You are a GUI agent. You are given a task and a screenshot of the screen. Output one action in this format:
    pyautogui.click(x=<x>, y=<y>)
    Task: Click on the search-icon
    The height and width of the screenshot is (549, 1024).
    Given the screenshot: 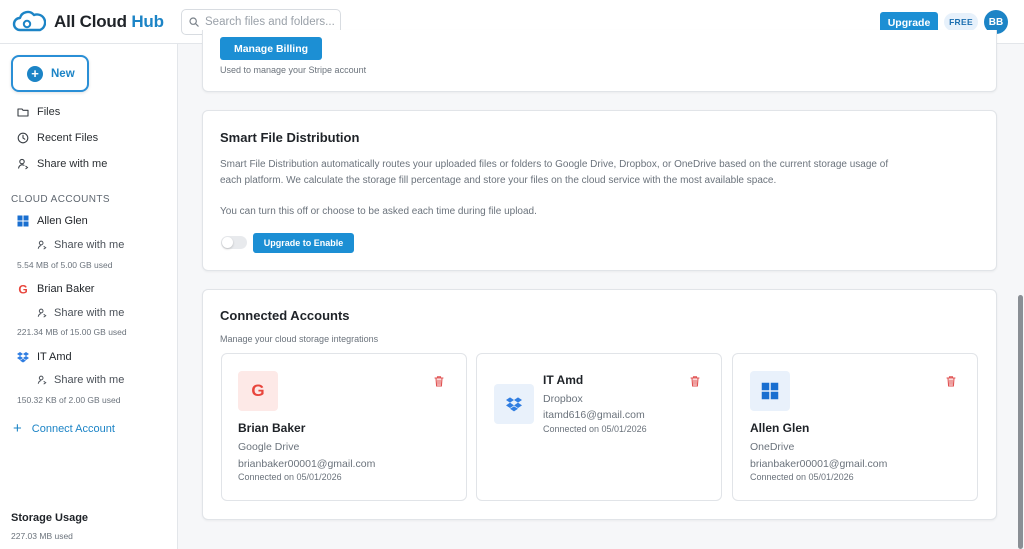 What is the action you would take?
    pyautogui.click(x=194, y=22)
    